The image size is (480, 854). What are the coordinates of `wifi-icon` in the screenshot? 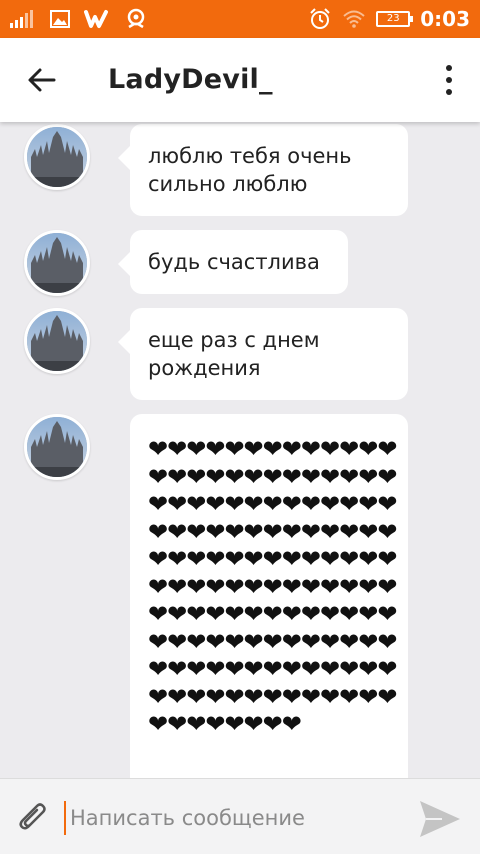 It's located at (354, 19).